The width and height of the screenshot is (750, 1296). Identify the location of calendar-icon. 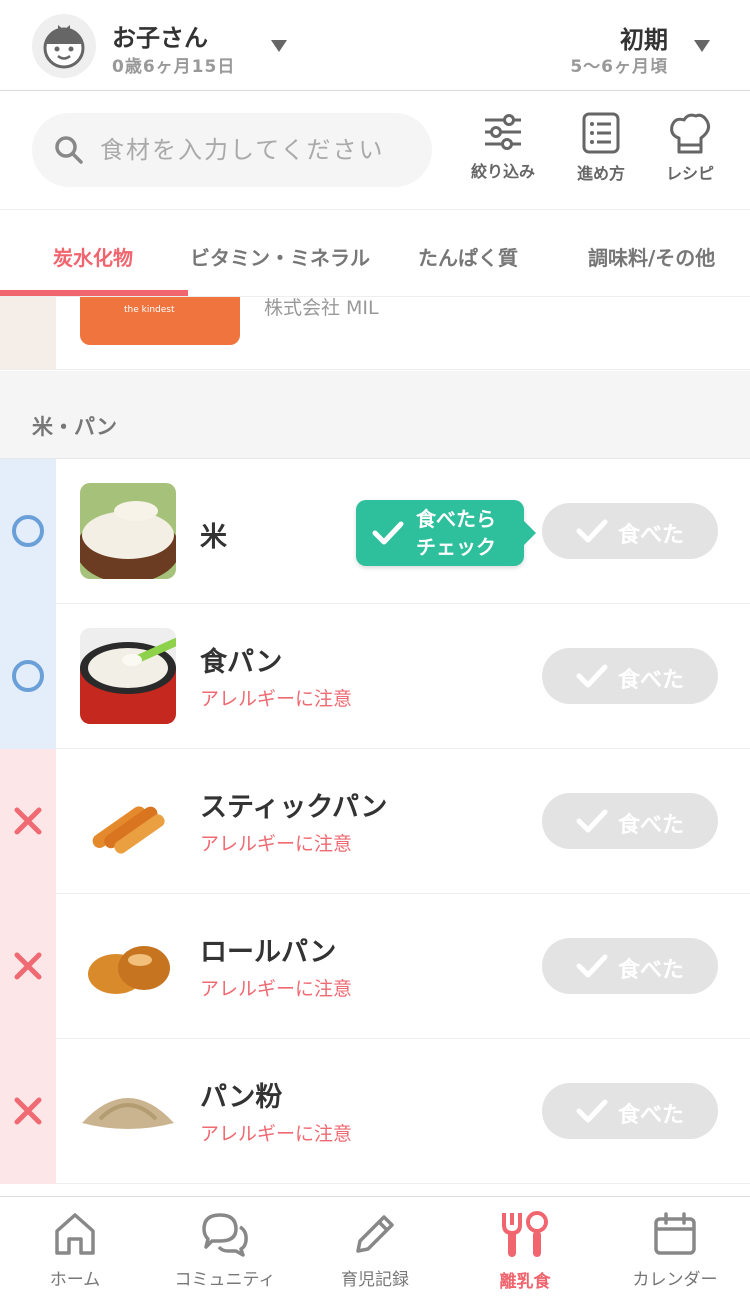
(675, 1233).